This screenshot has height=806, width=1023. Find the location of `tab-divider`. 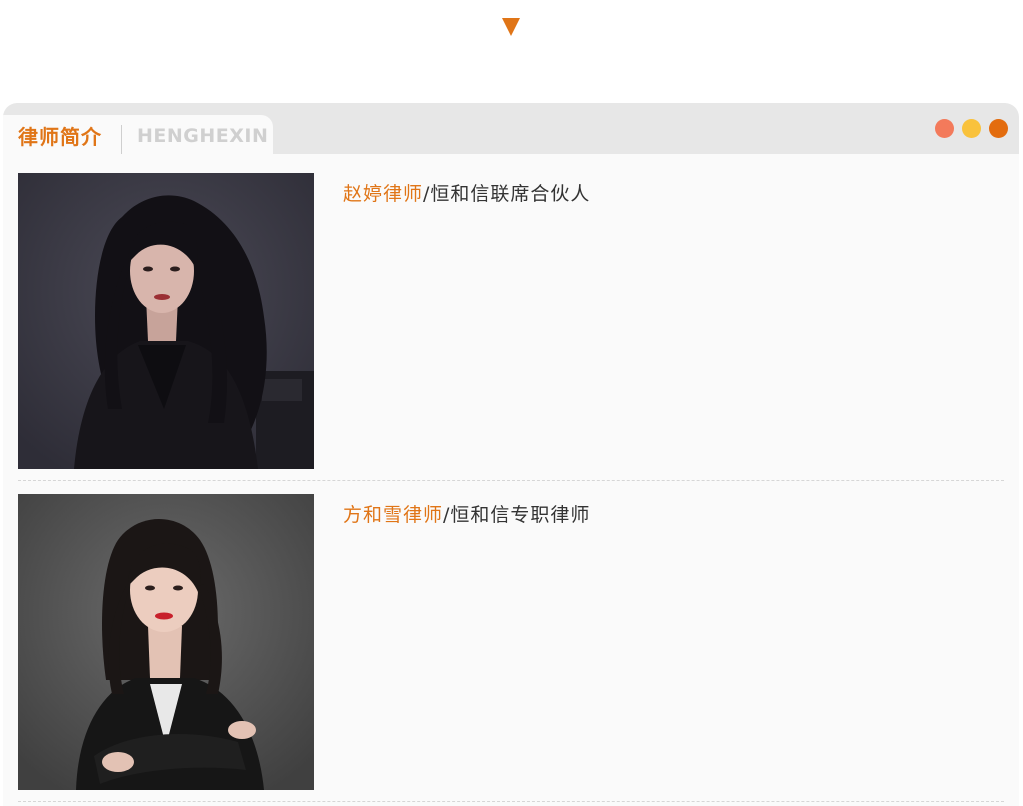

tab-divider is located at coordinates (121, 139).